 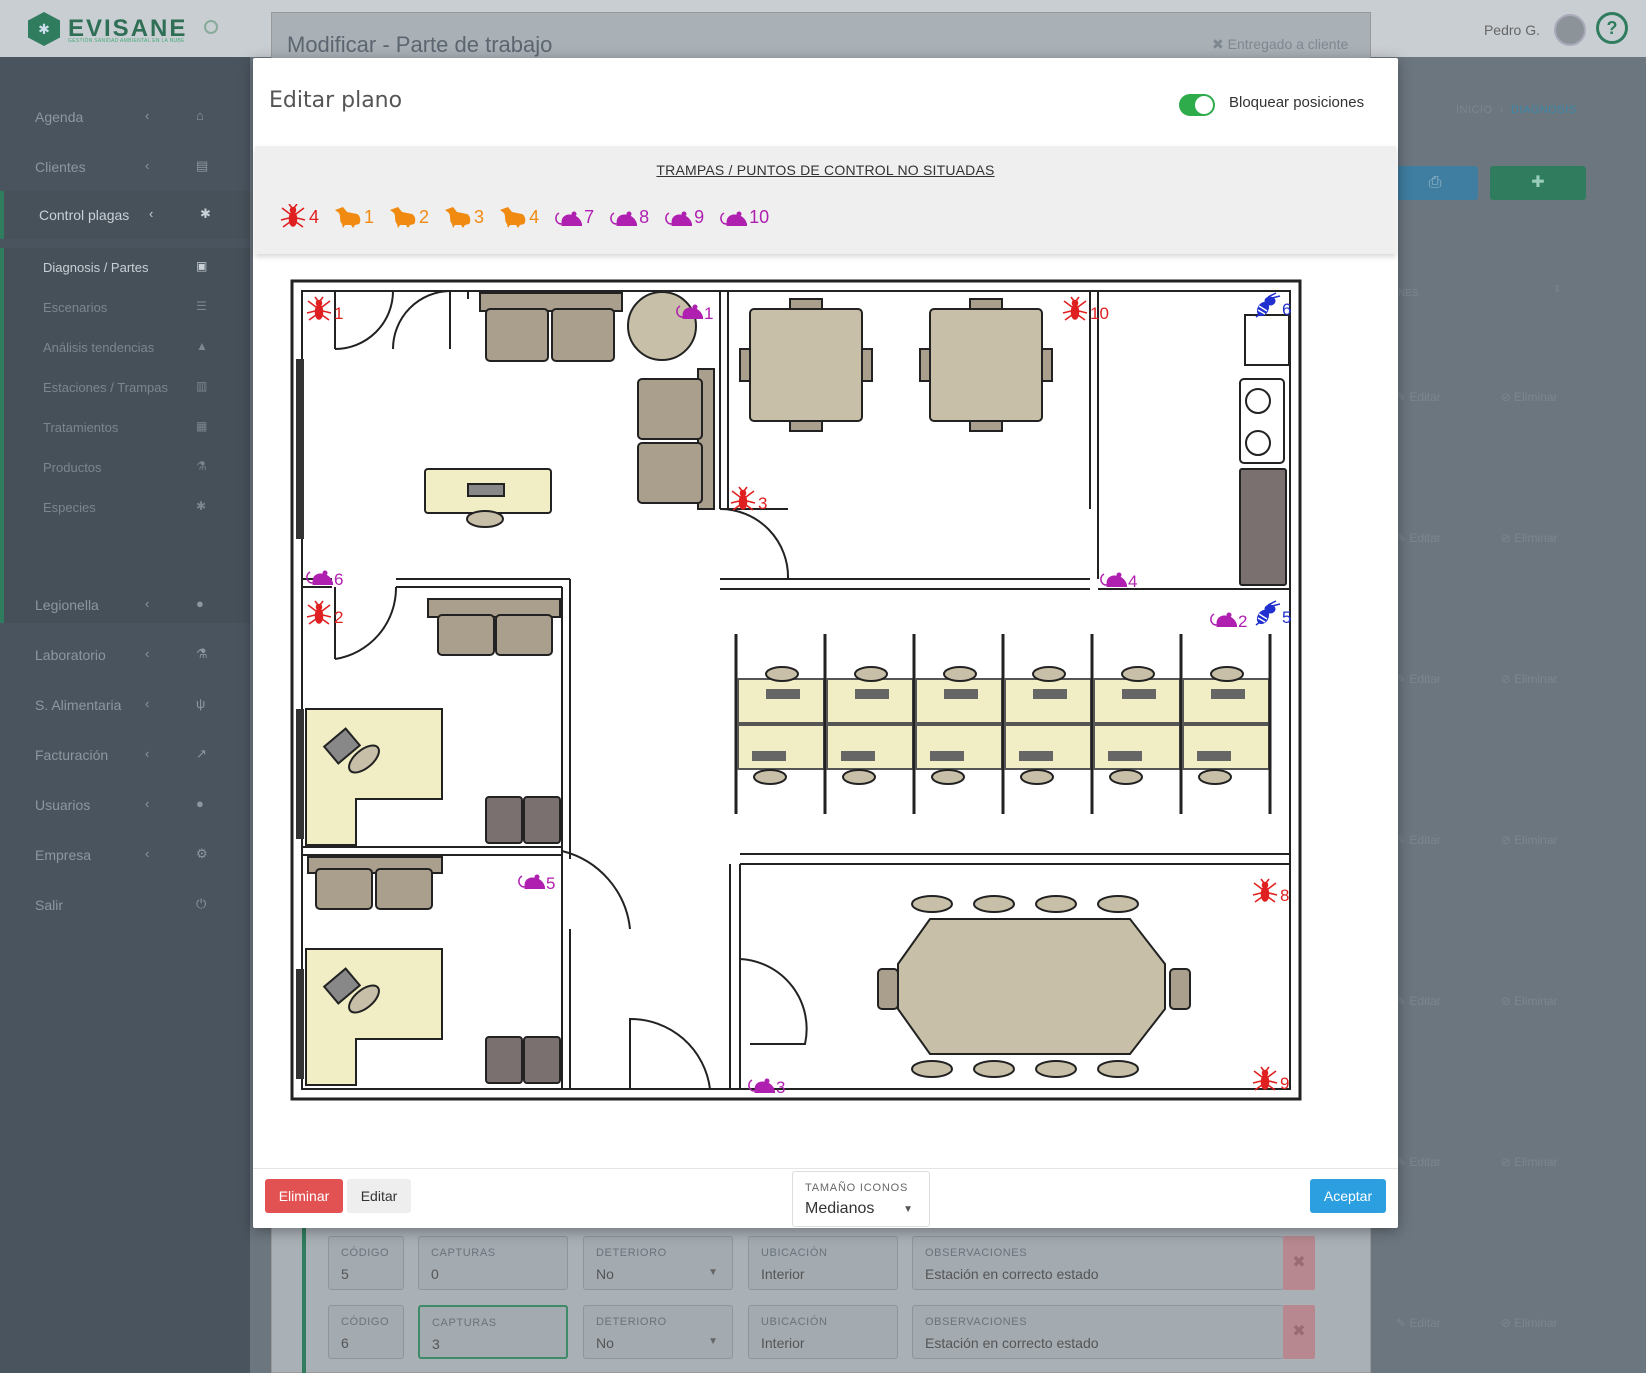 What do you see at coordinates (127, 468) in the screenshot?
I see `sidebar-subitem-productos: Productos ⚗` at bounding box center [127, 468].